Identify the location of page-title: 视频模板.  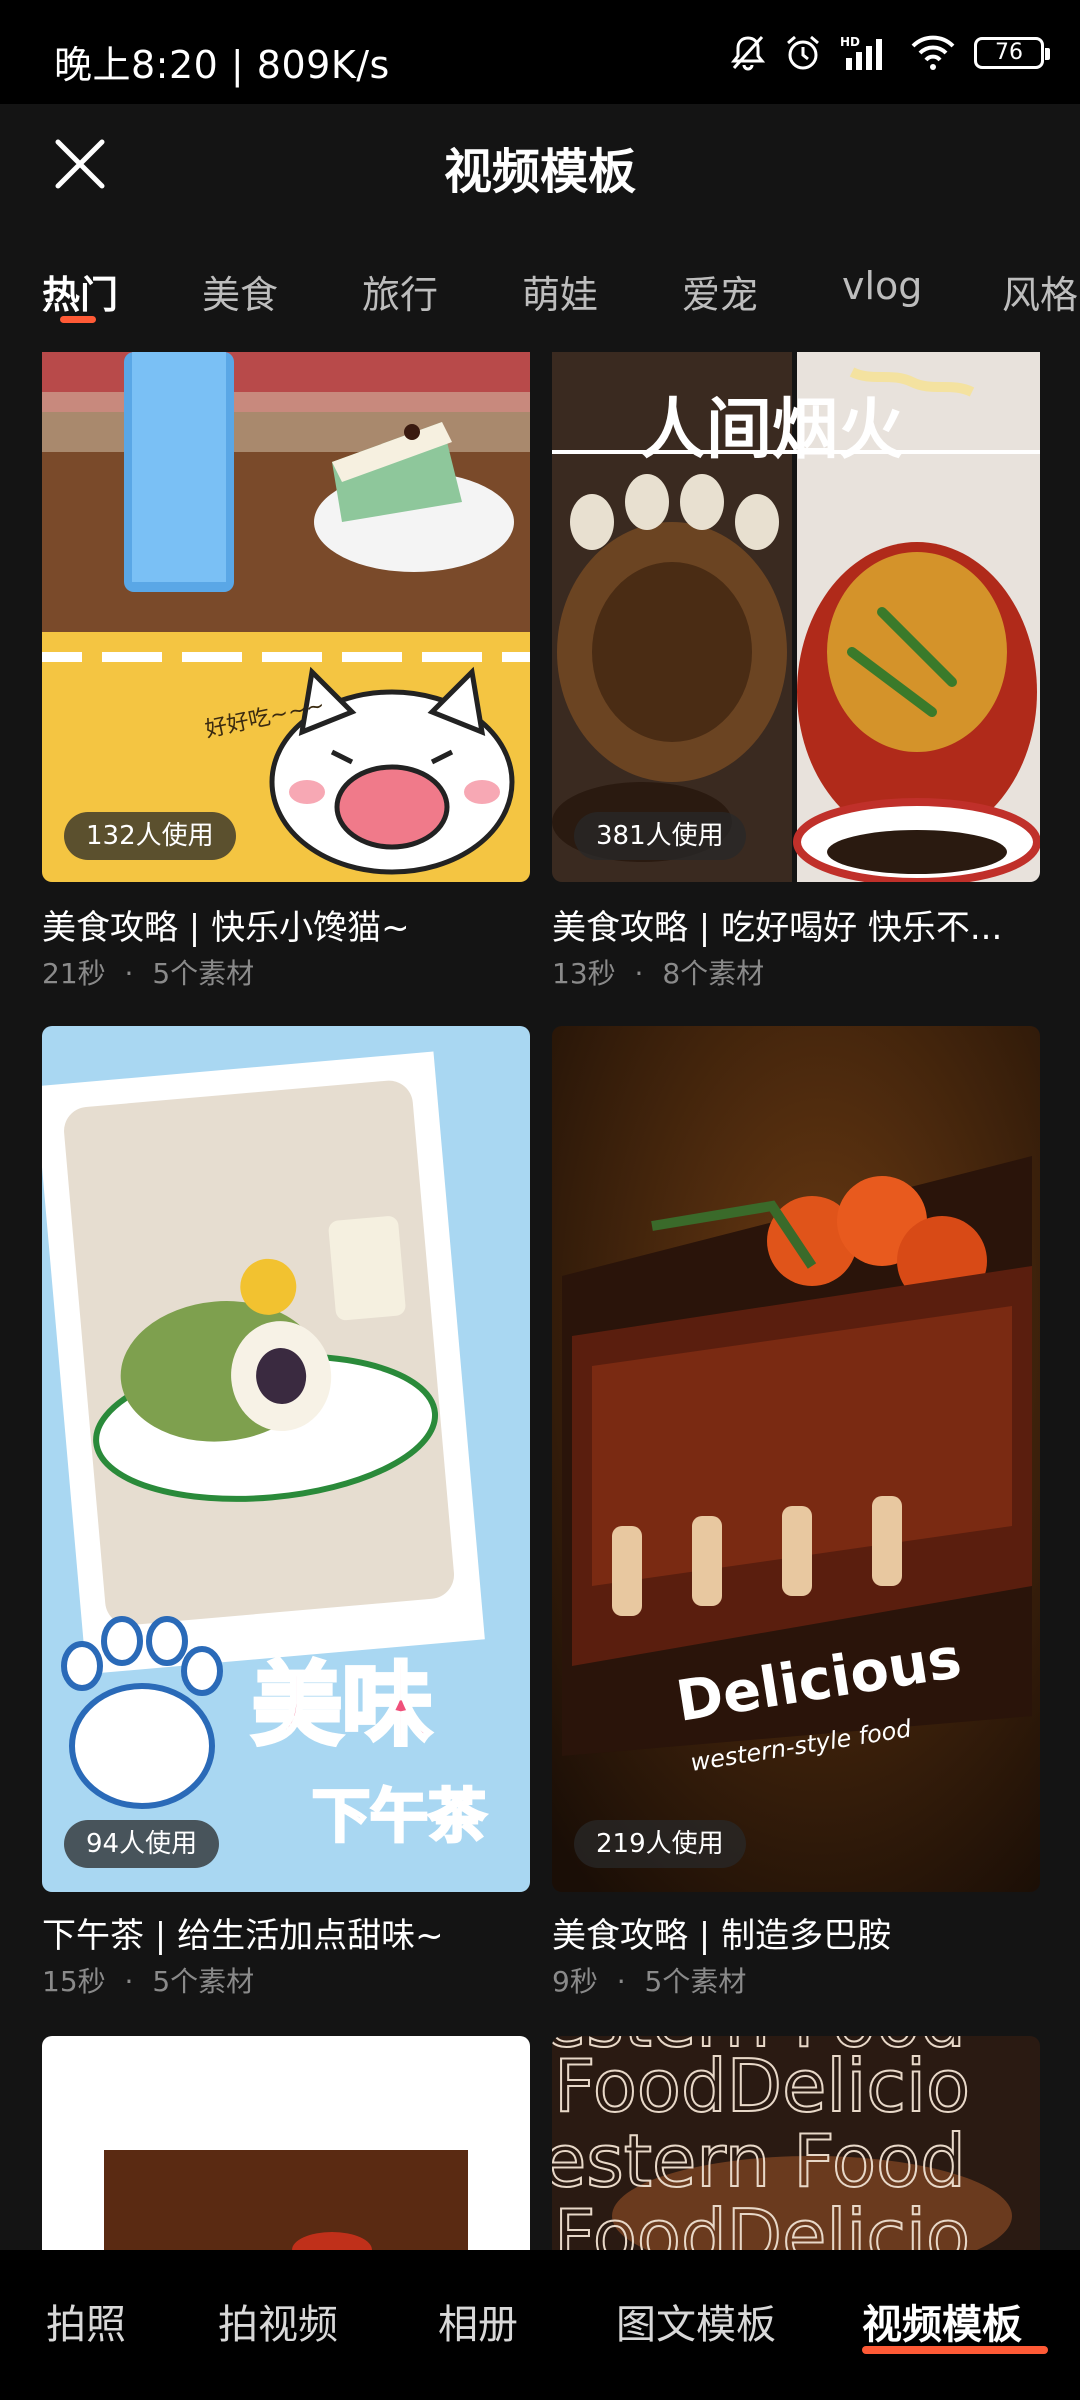
(539, 172).